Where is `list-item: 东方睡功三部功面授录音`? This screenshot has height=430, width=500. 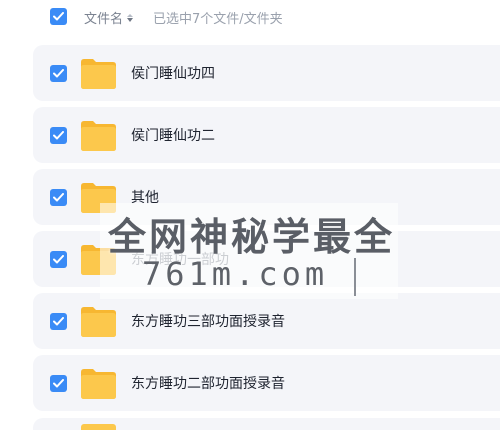
list-item: 东方睡功三部功面授录音 is located at coordinates (266, 321).